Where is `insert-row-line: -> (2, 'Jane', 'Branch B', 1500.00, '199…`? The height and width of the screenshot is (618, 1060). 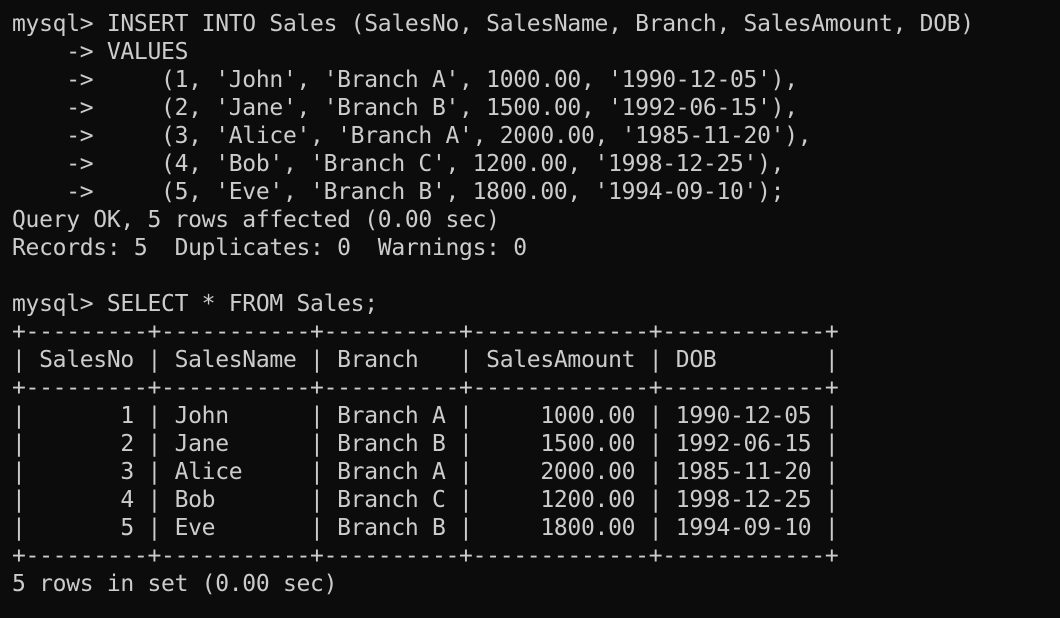 insert-row-line: -> (2, 'Jane', 'Branch B', 1500.00, '199… is located at coordinates (405, 108).